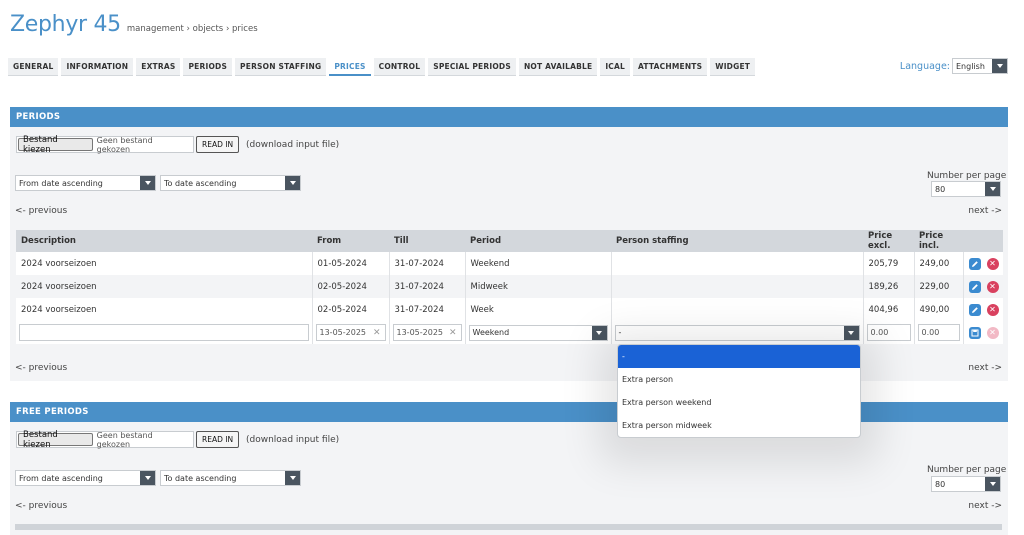 Image resolution: width=1024 pixels, height=535 pixels. Describe the element at coordinates (208, 67) in the screenshot. I see `tab-periods: PERIODS` at that location.